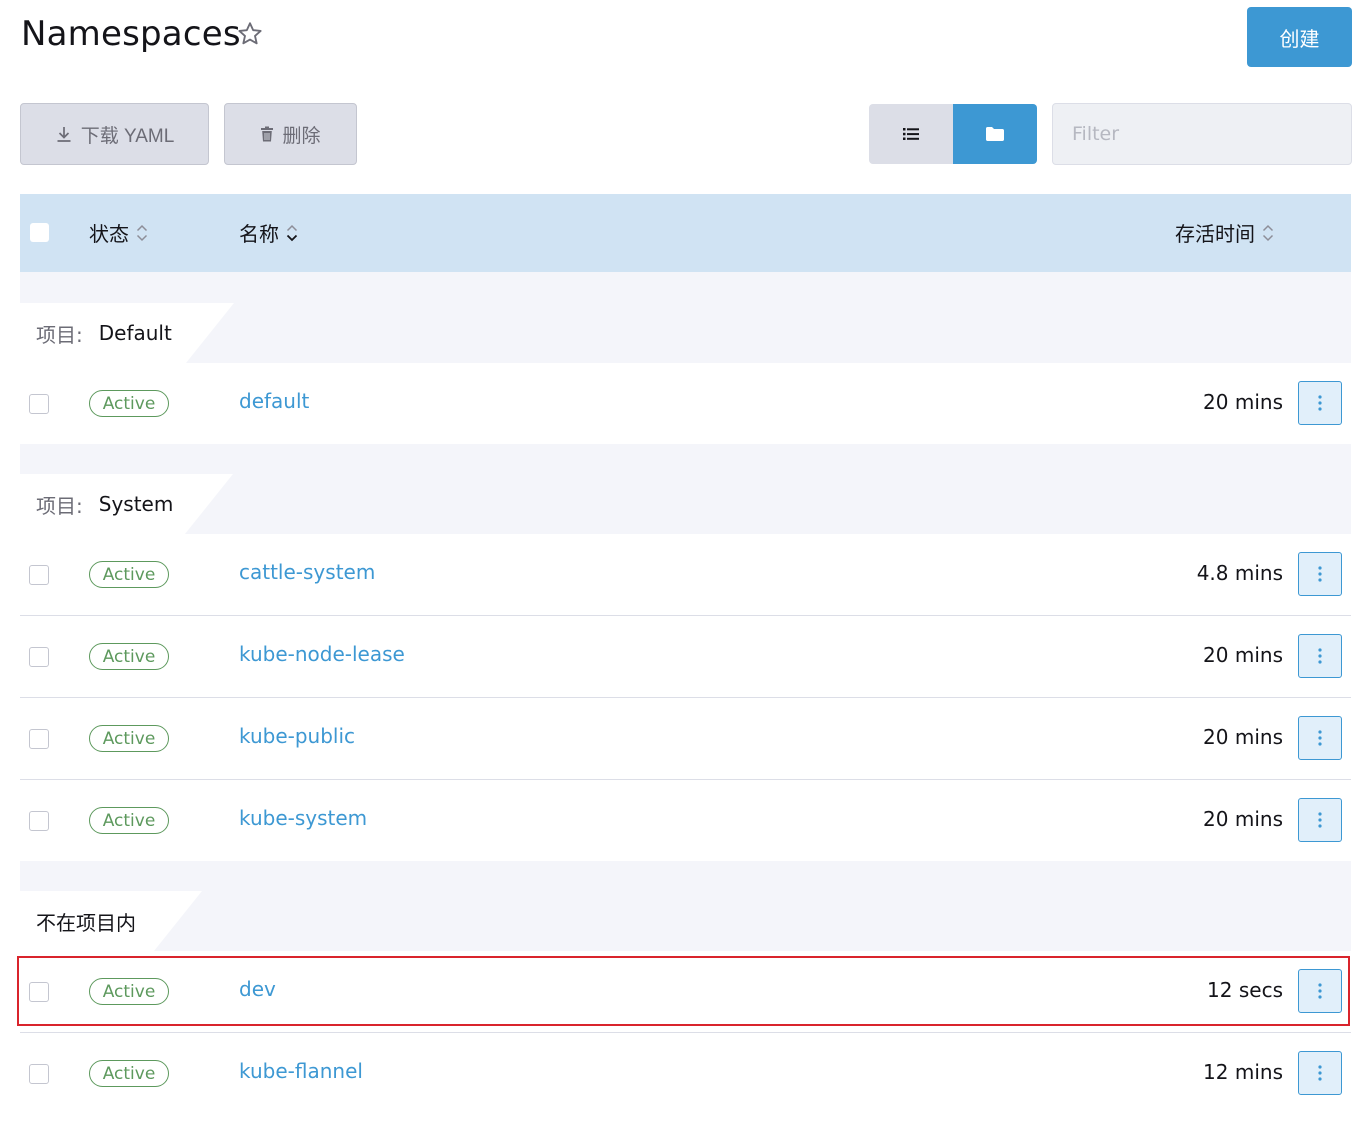 Image resolution: width=1358 pixels, height=1146 pixels. Describe the element at coordinates (301, 136) in the screenshot. I see `delete-label: 删除` at that location.